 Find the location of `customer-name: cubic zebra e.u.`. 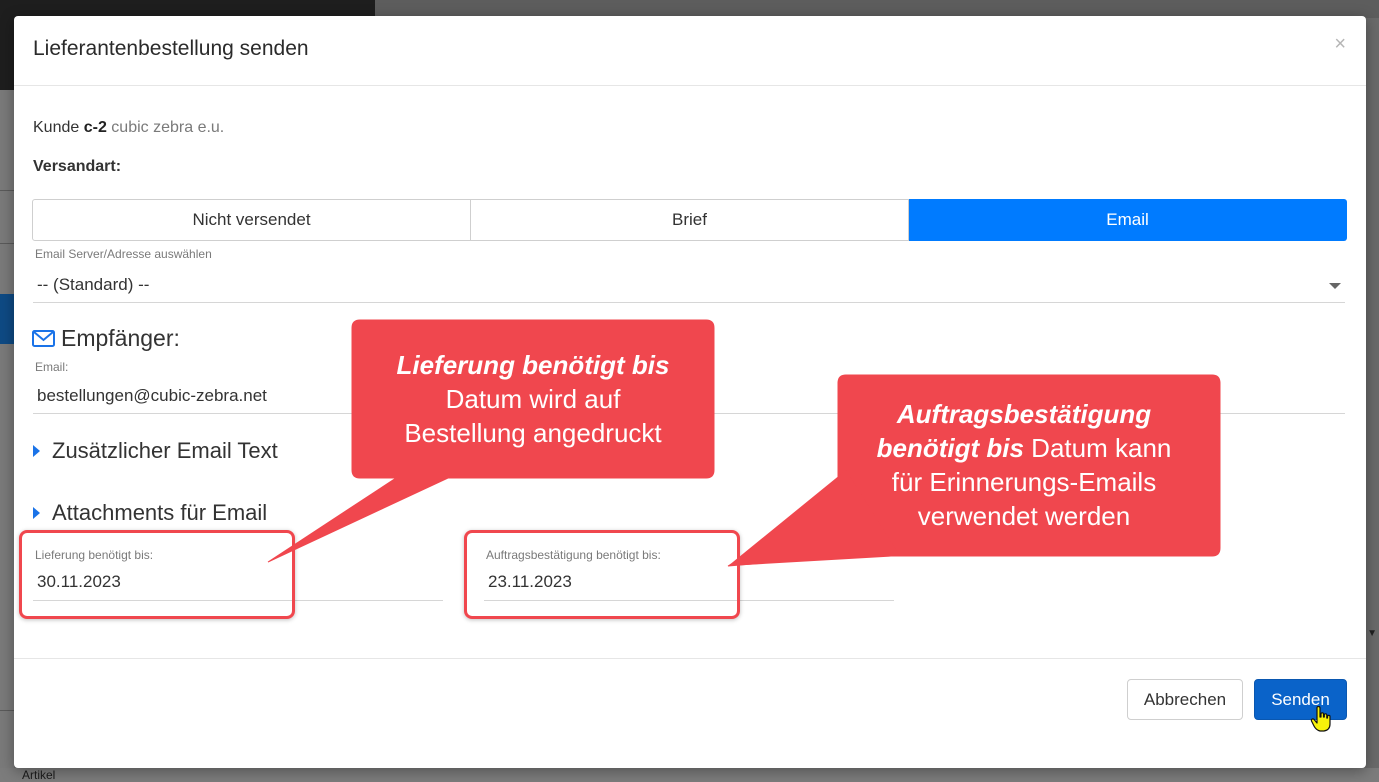

customer-name: cubic zebra e.u. is located at coordinates (168, 127).